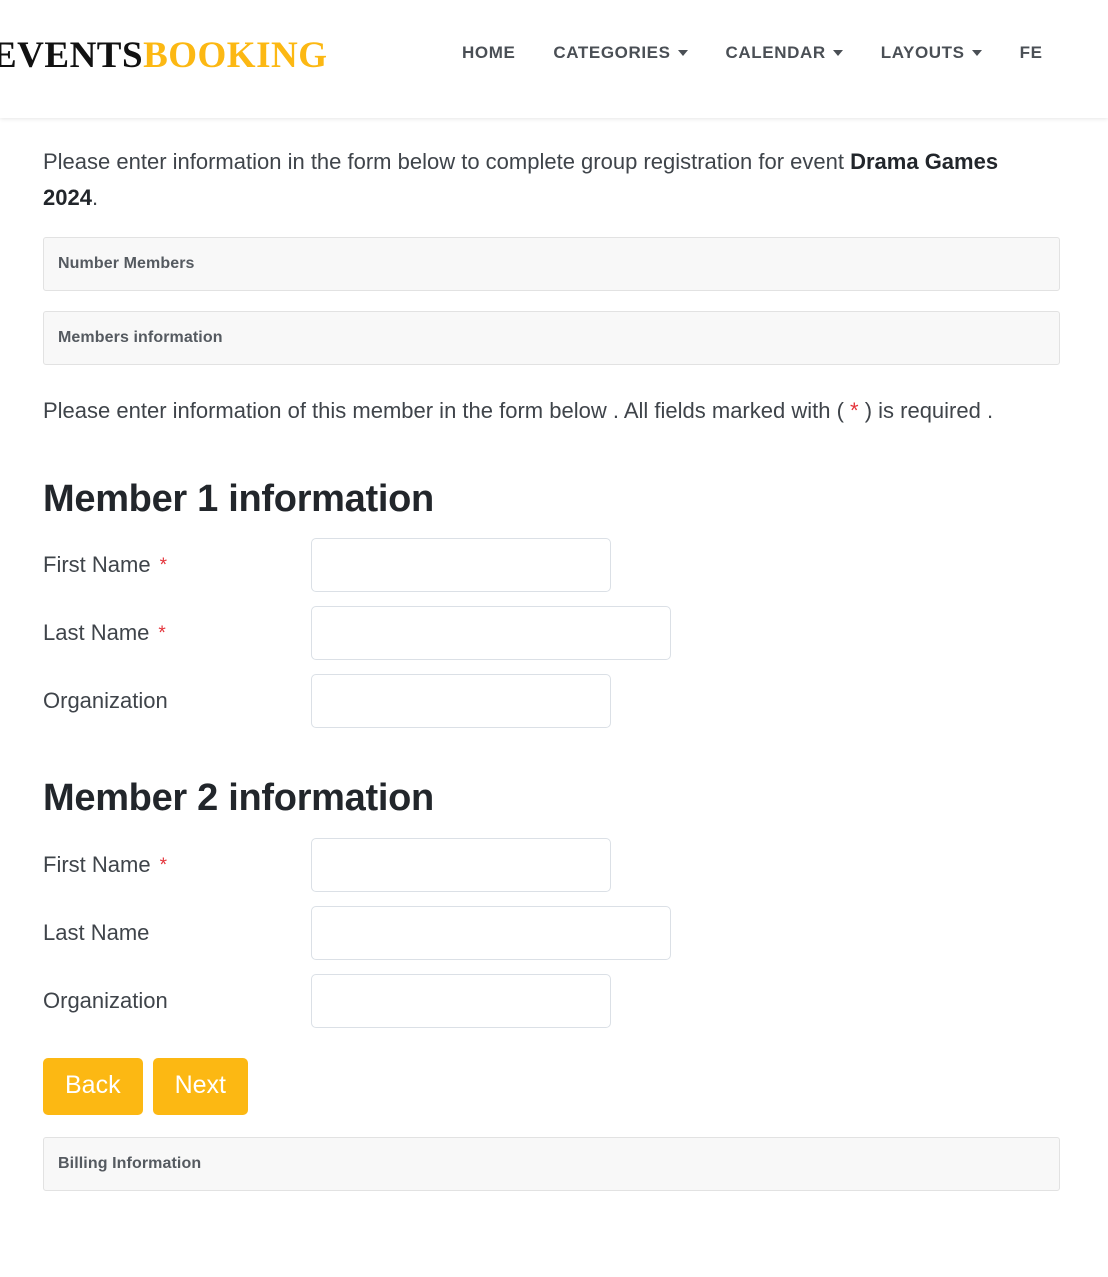  I want to click on nav-item-features-truncated: FE, so click(1031, 52).